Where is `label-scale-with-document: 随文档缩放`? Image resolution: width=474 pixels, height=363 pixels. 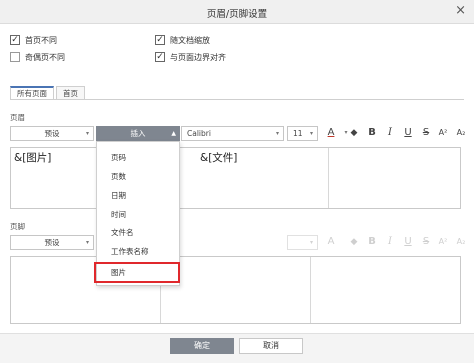 label-scale-with-document: 随文档缩放 is located at coordinates (190, 40).